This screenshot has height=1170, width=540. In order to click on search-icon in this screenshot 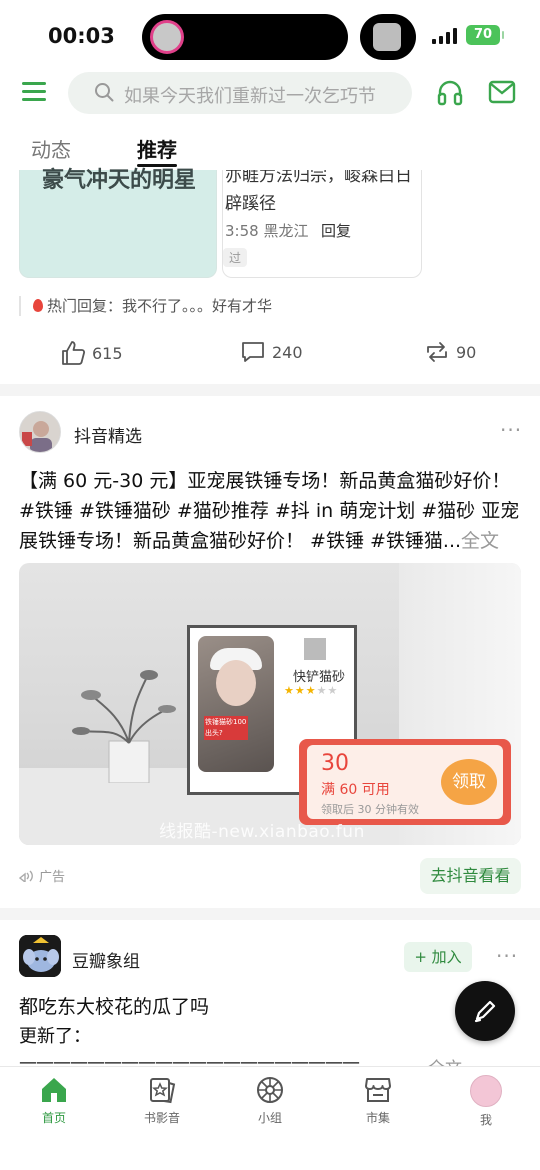, I will do `click(104, 92)`.